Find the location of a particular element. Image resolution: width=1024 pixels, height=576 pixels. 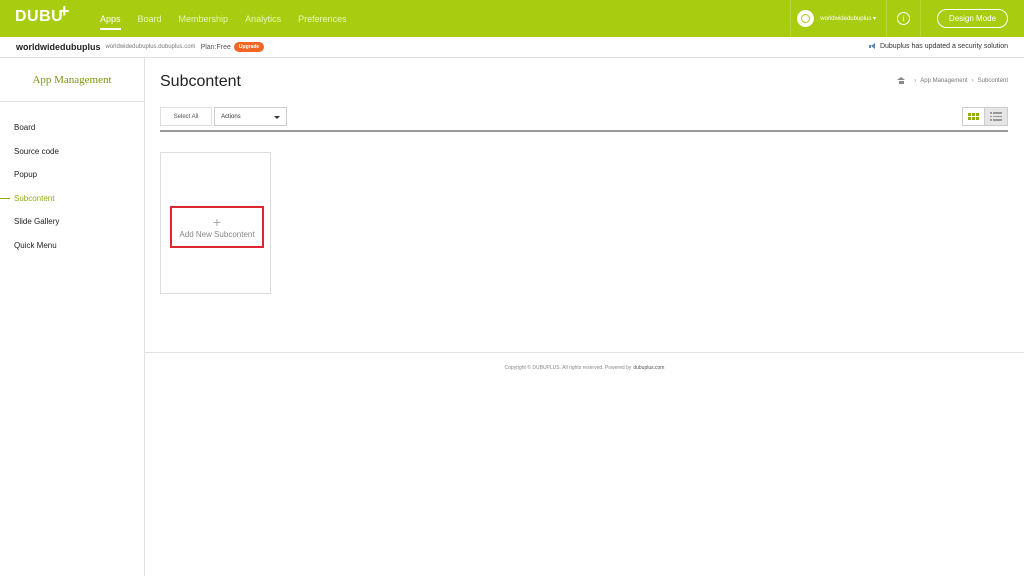

sidebar-item-popup: Popup is located at coordinates (72, 175).